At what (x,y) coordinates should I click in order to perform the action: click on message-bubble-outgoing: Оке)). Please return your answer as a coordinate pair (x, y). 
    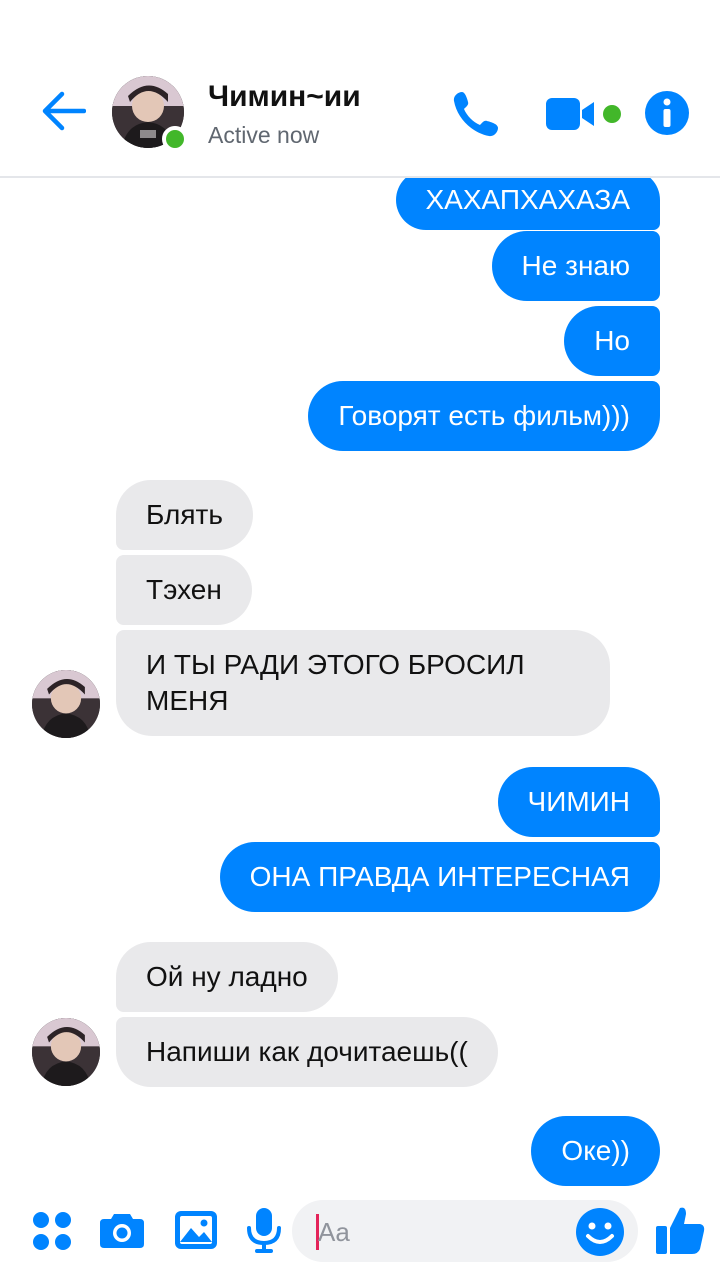
    Looking at the image, I should click on (595, 1151).